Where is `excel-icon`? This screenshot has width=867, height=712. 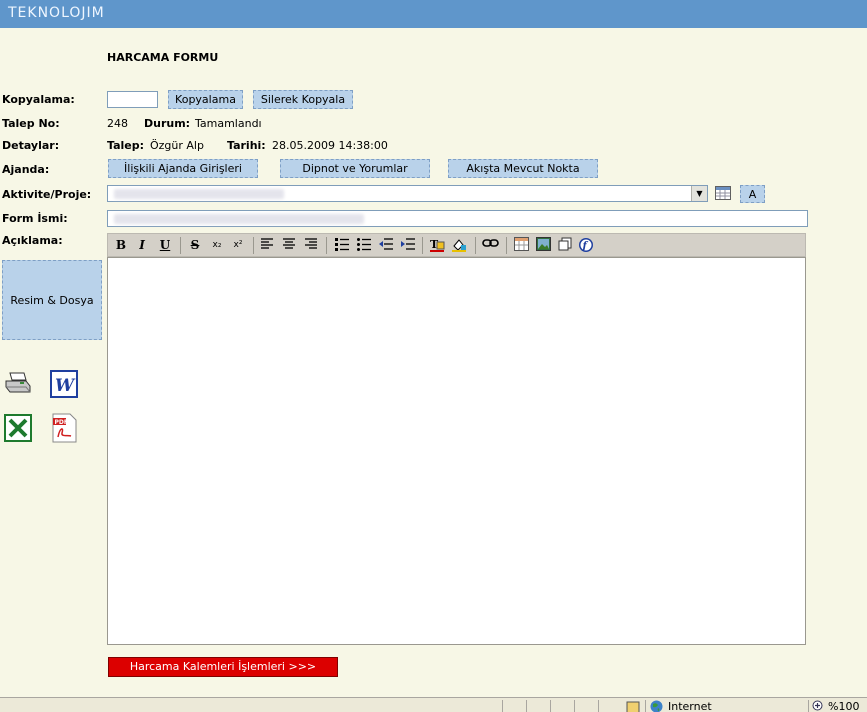
excel-icon is located at coordinates (18, 428).